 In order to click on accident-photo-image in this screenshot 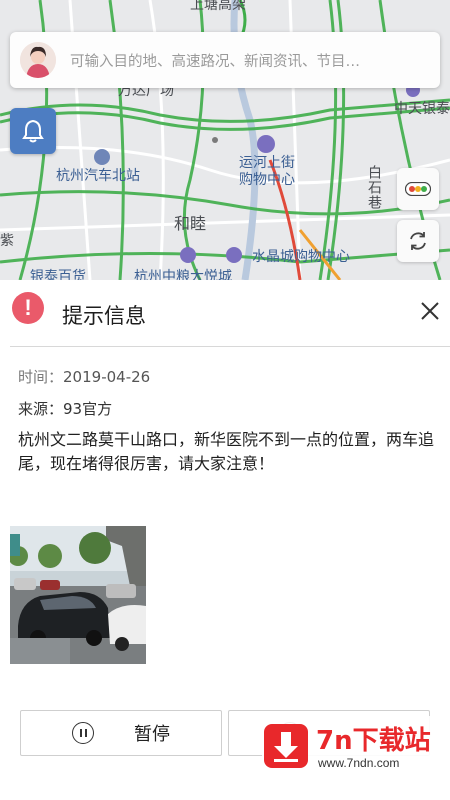, I will do `click(78, 595)`.